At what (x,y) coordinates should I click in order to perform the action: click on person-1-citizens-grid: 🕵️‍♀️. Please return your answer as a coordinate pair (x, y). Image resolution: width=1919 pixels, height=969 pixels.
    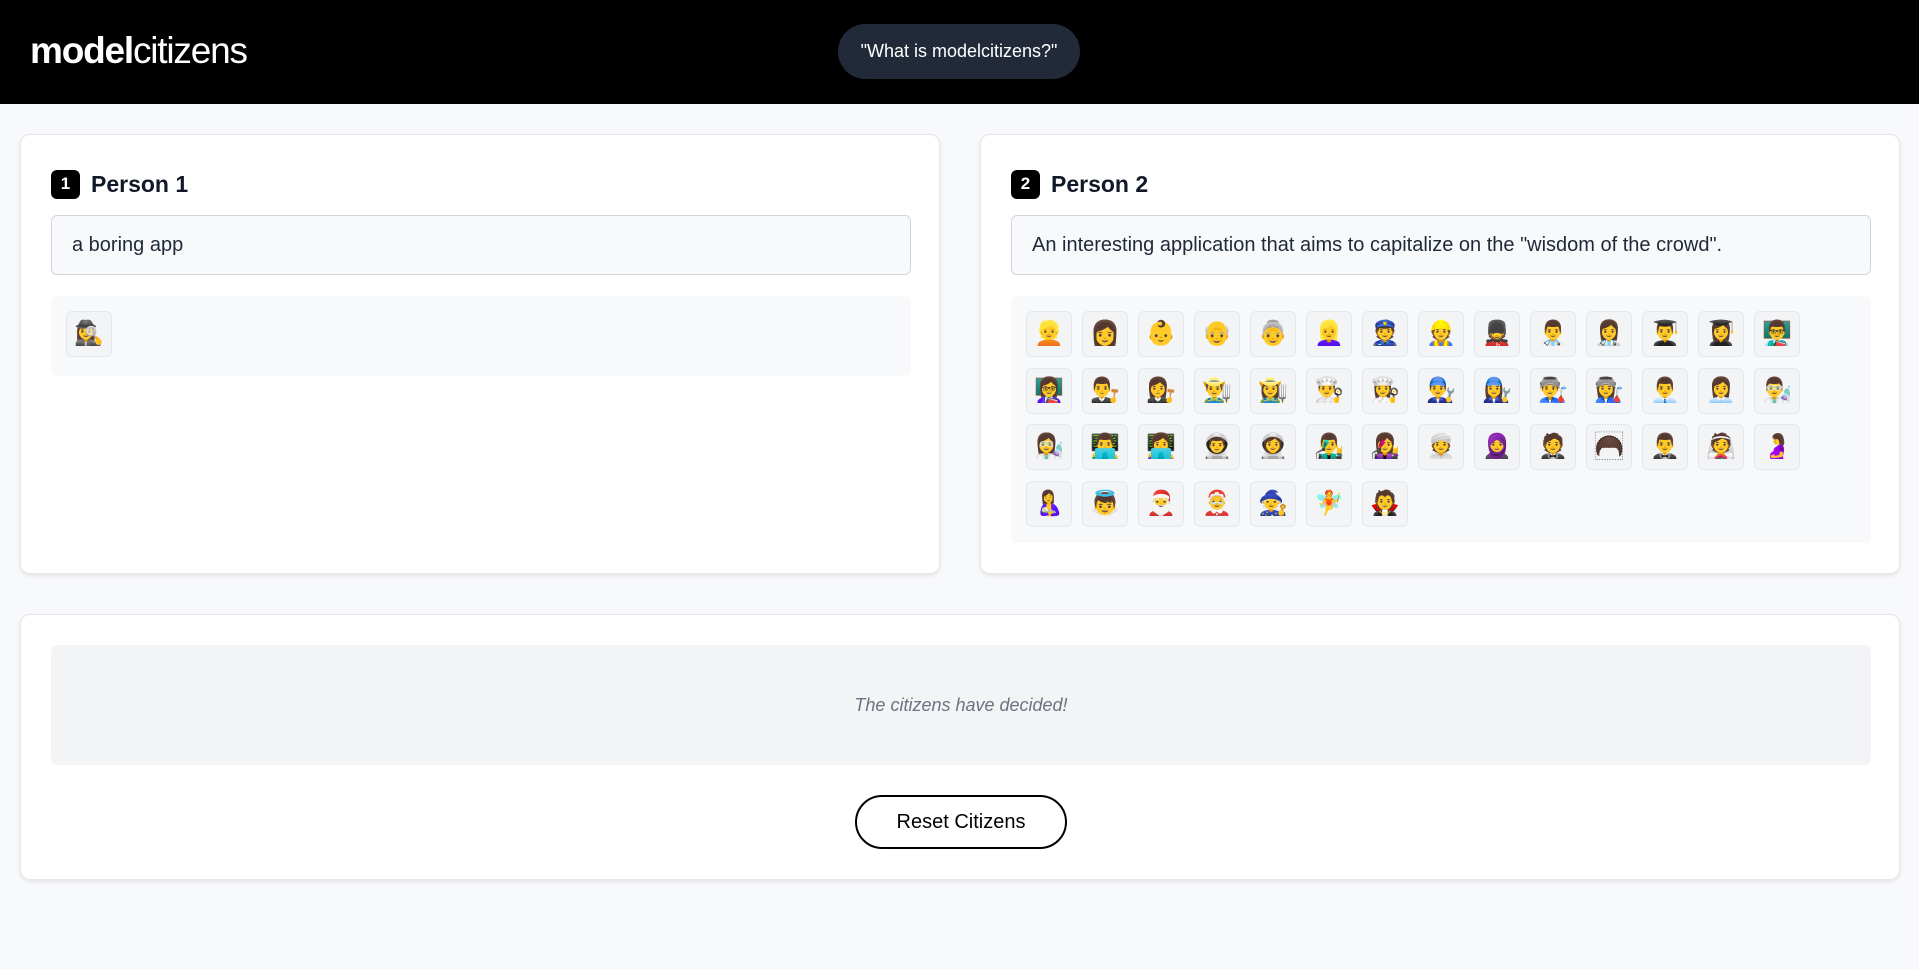
    Looking at the image, I should click on (481, 336).